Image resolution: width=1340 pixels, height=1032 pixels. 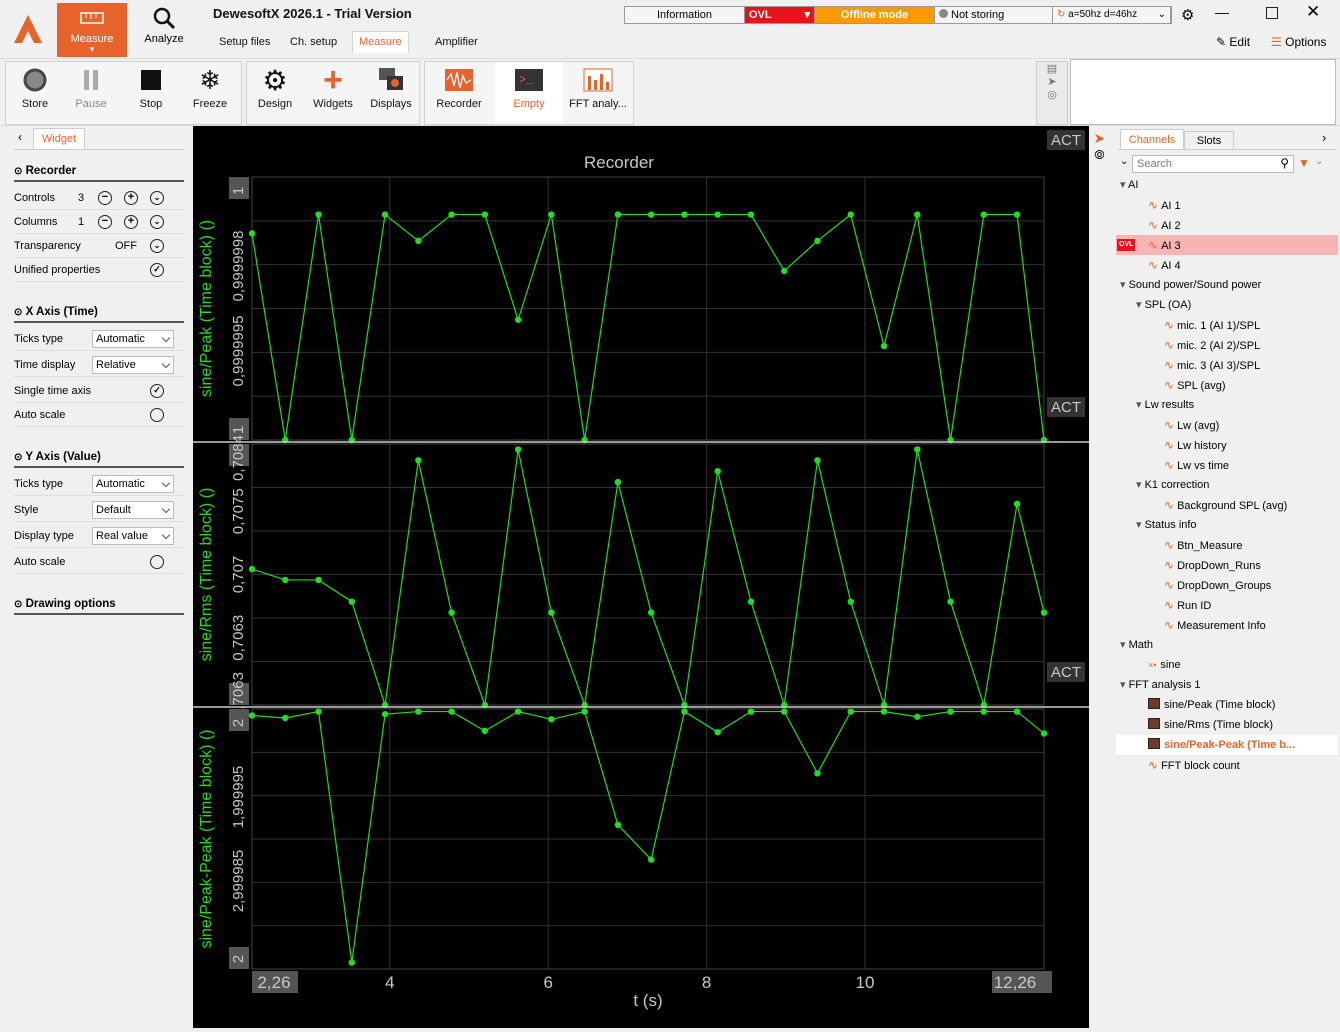 I want to click on tree-item: ∿ mic. 2 (AI 2)/SPL, so click(x=1227, y=345).